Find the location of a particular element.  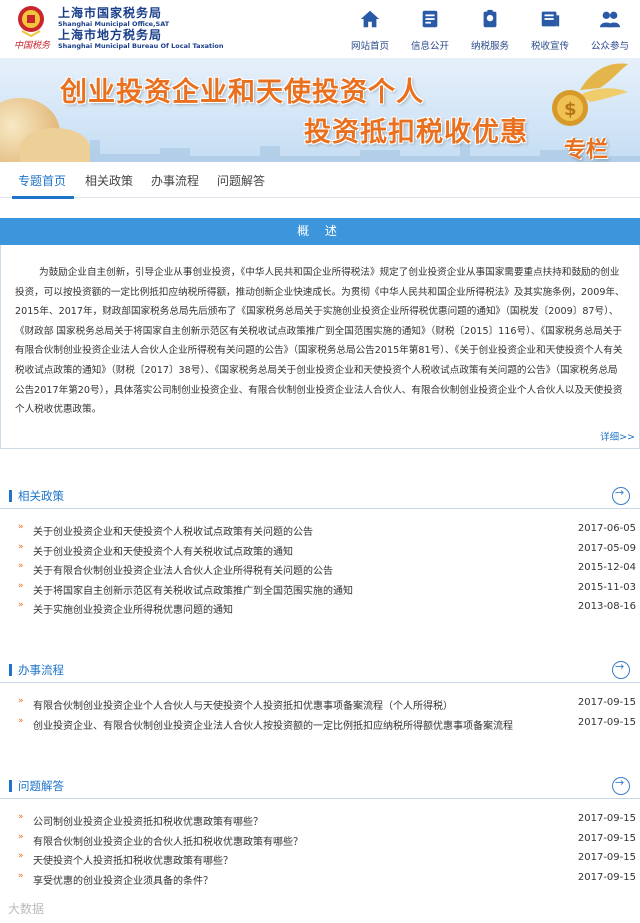

tax-emblem-icon is located at coordinates (31, 21).